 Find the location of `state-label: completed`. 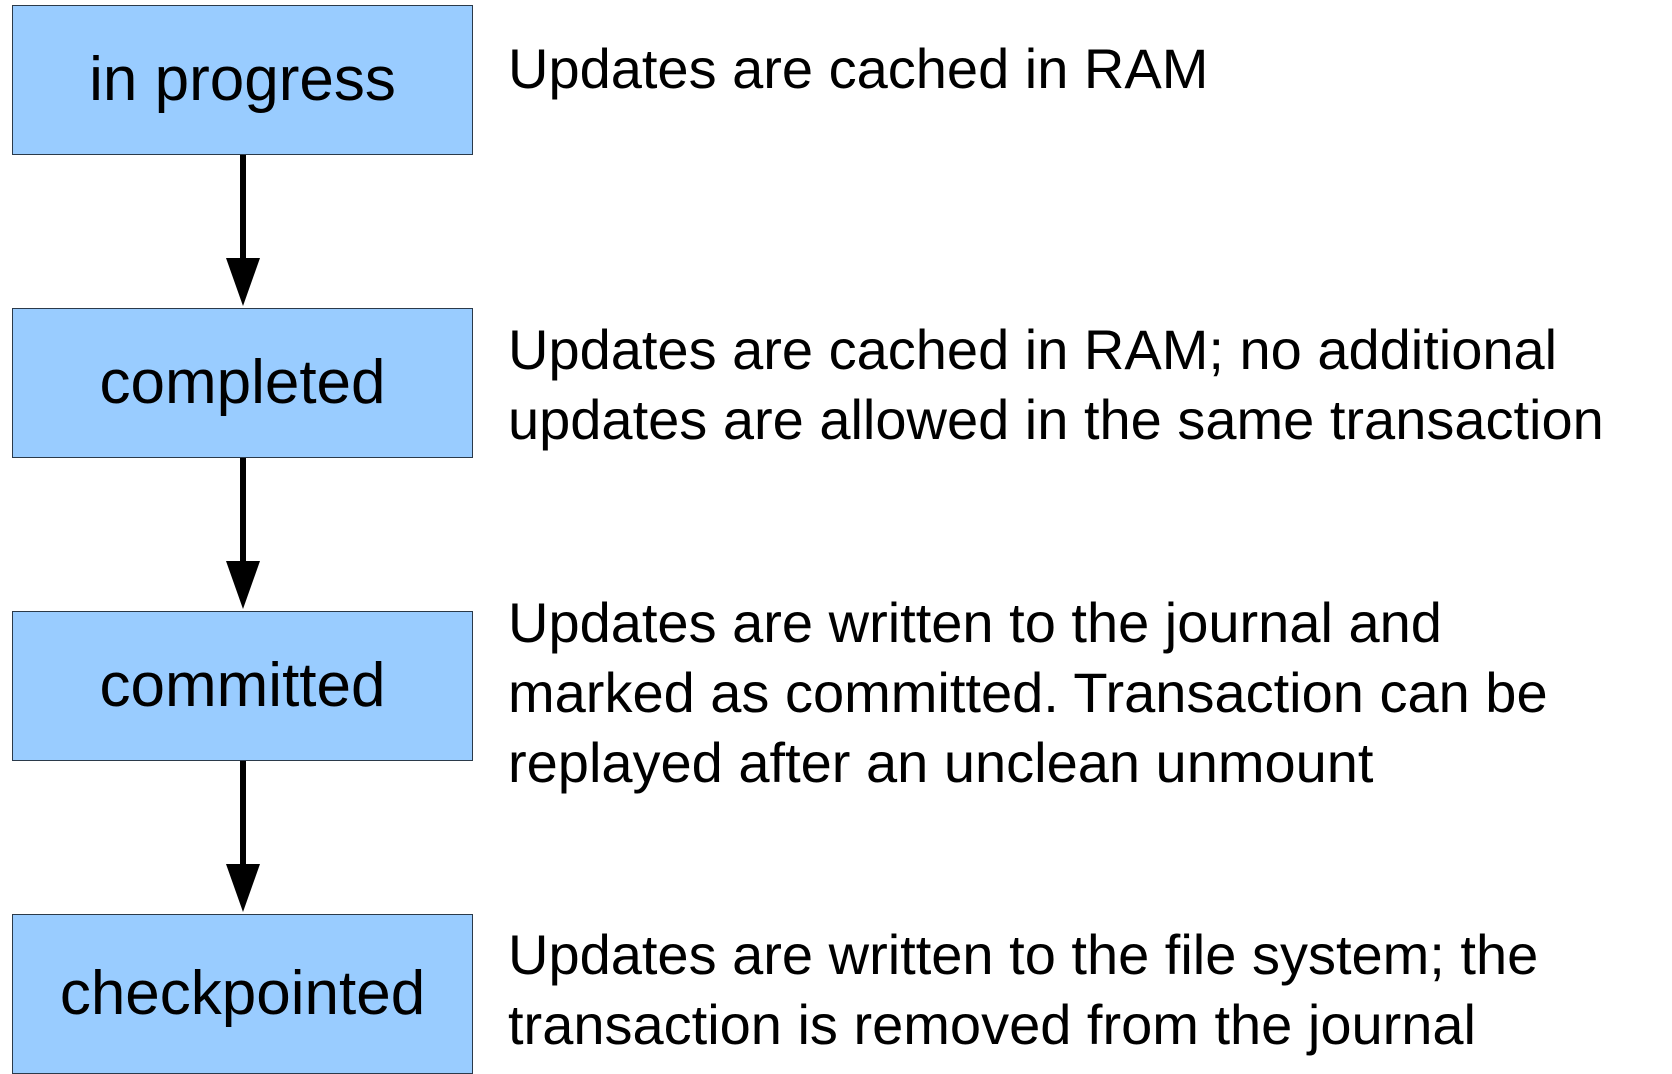

state-label: completed is located at coordinates (242, 382).